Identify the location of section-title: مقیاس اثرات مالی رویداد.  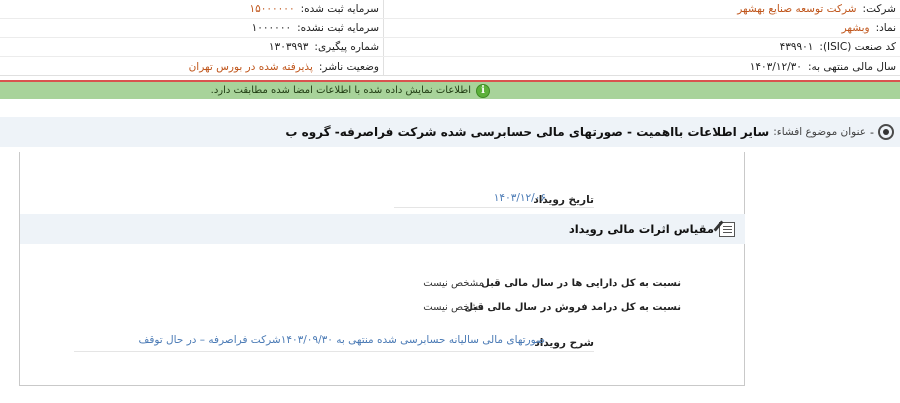
(641, 229).